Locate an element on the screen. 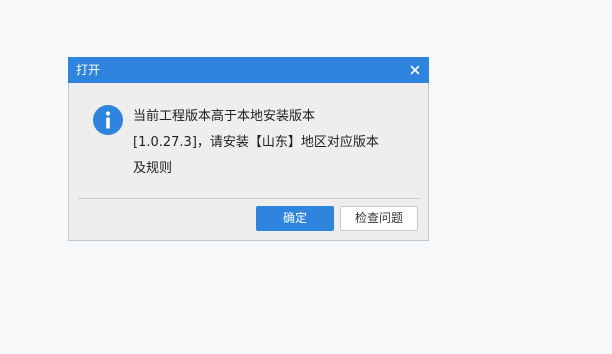  message-line: [1.0.27.3]，请安装【山东】地区对应版本 is located at coordinates (256, 142).